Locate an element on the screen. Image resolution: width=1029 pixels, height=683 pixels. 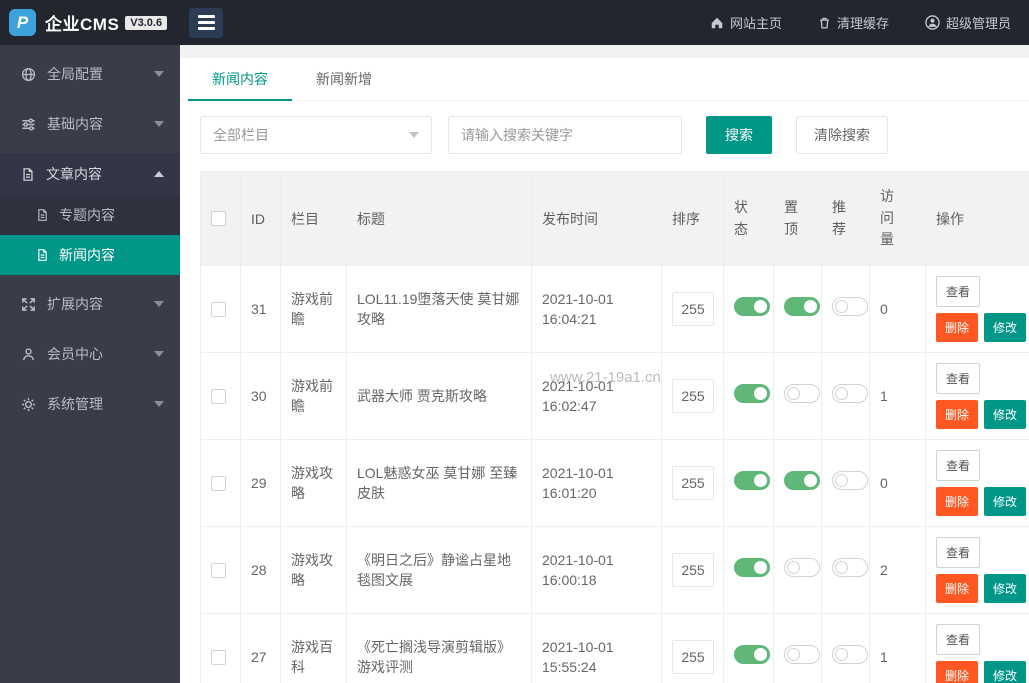
tab-news-add: 新闻新增 is located at coordinates (344, 79).